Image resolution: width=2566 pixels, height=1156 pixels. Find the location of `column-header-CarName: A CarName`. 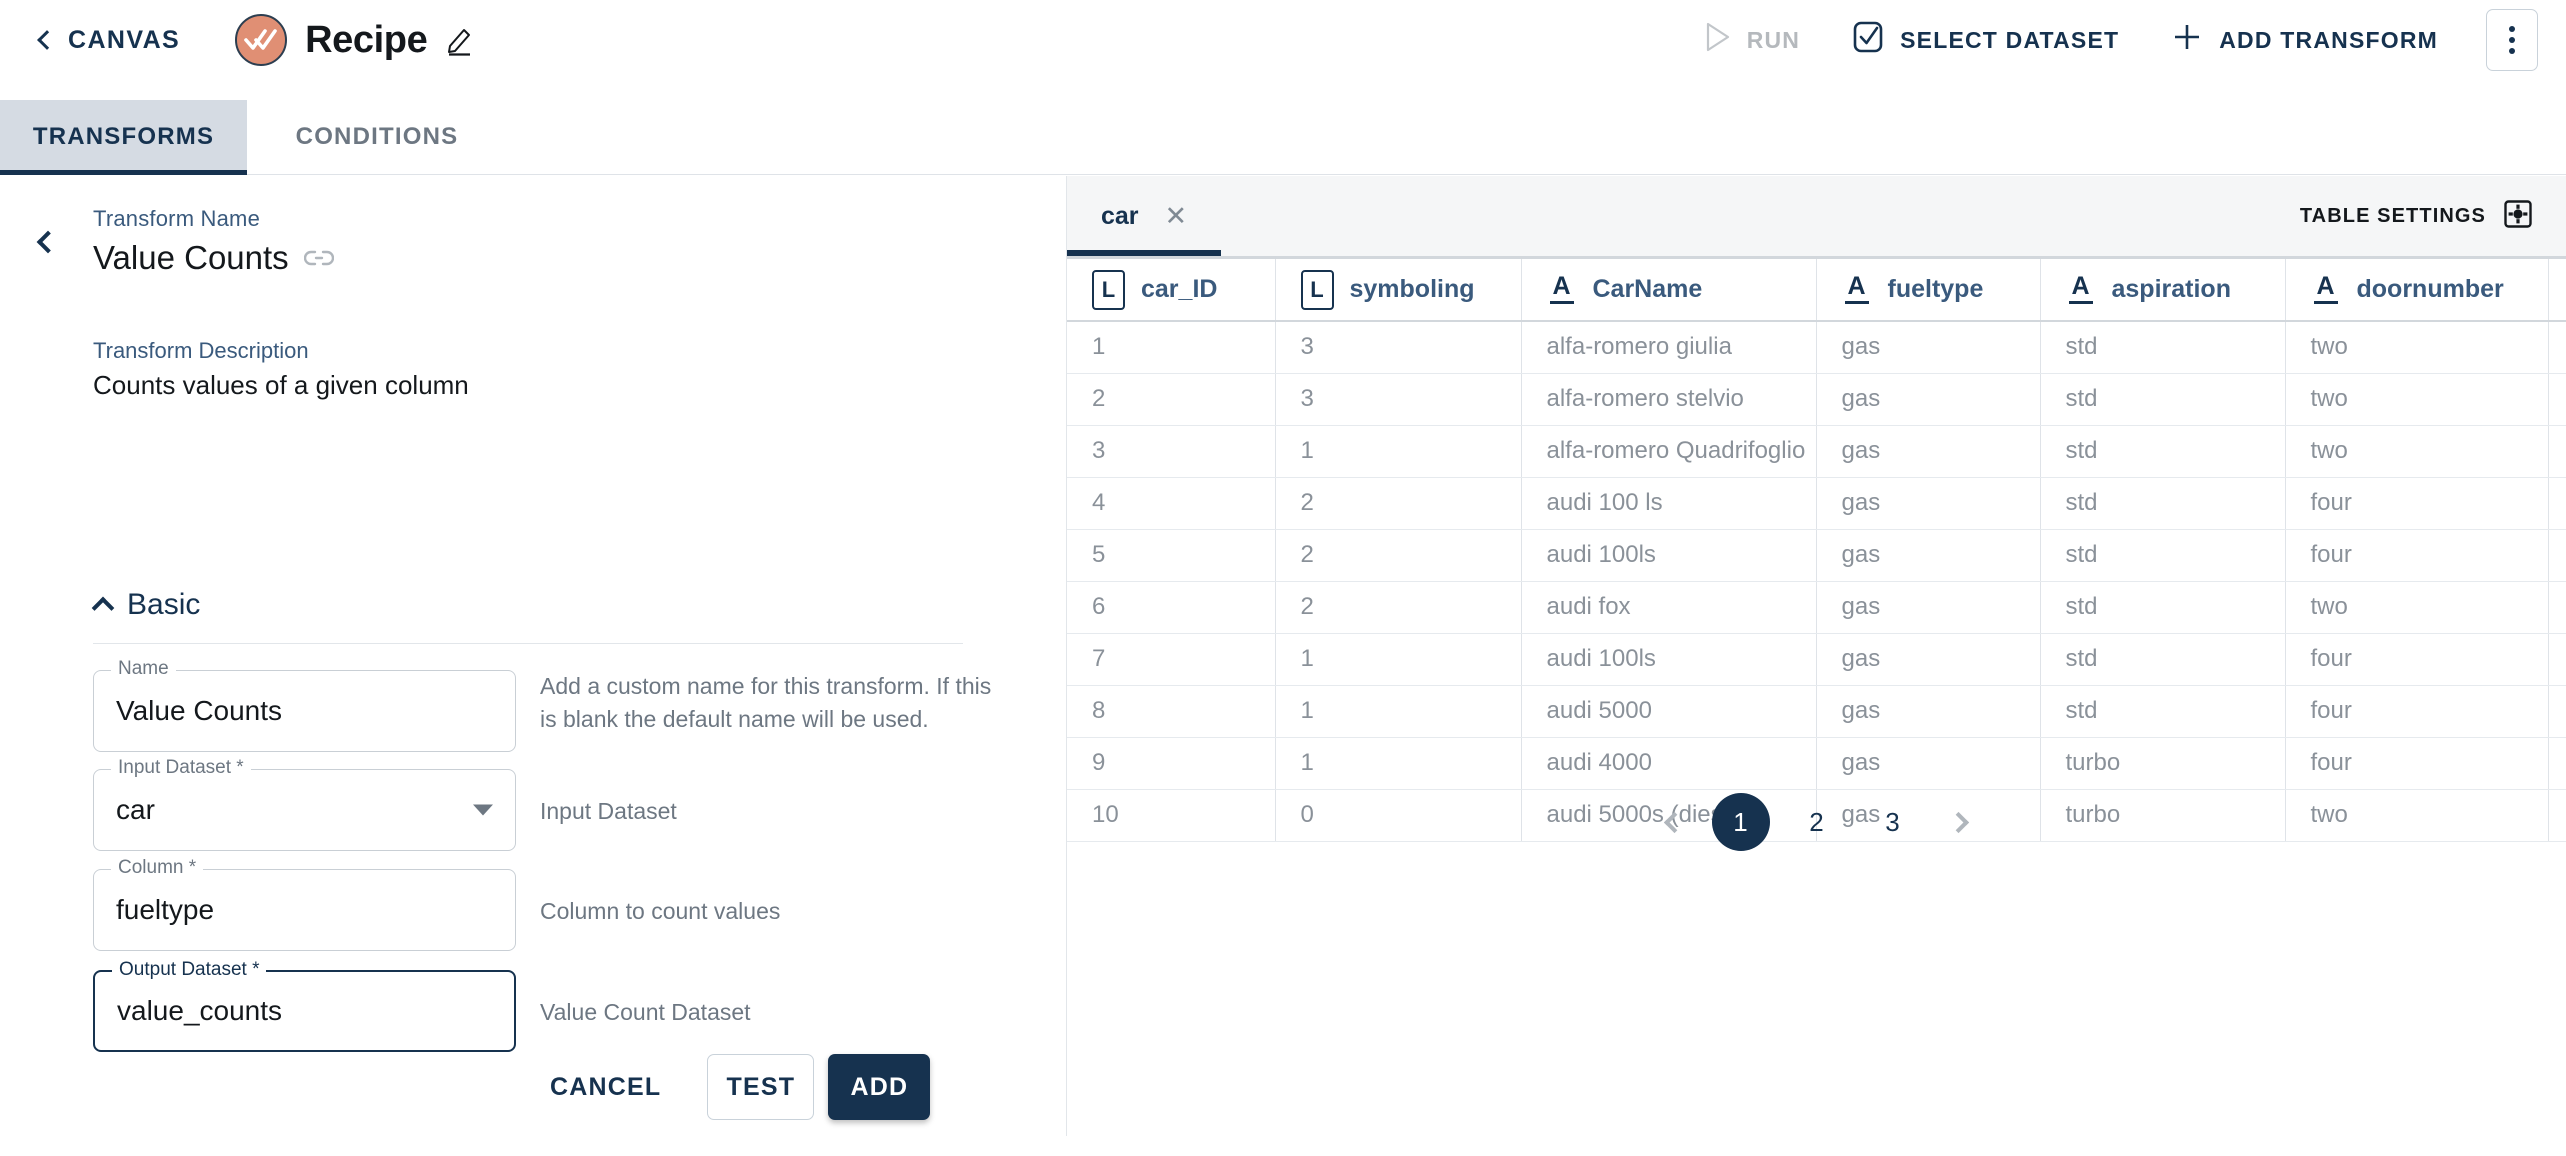

column-header-CarName: A CarName is located at coordinates (1669, 290).